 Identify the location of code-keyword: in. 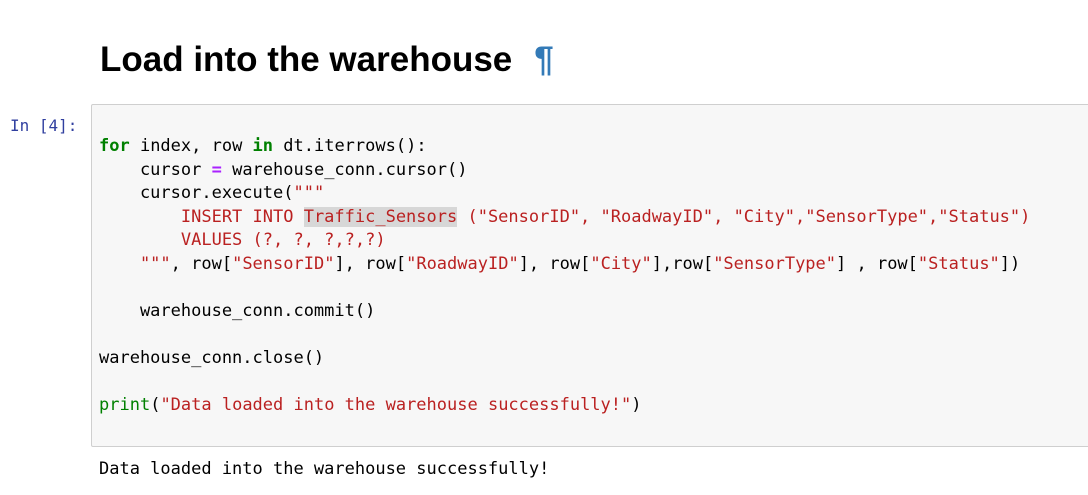
(263, 146).